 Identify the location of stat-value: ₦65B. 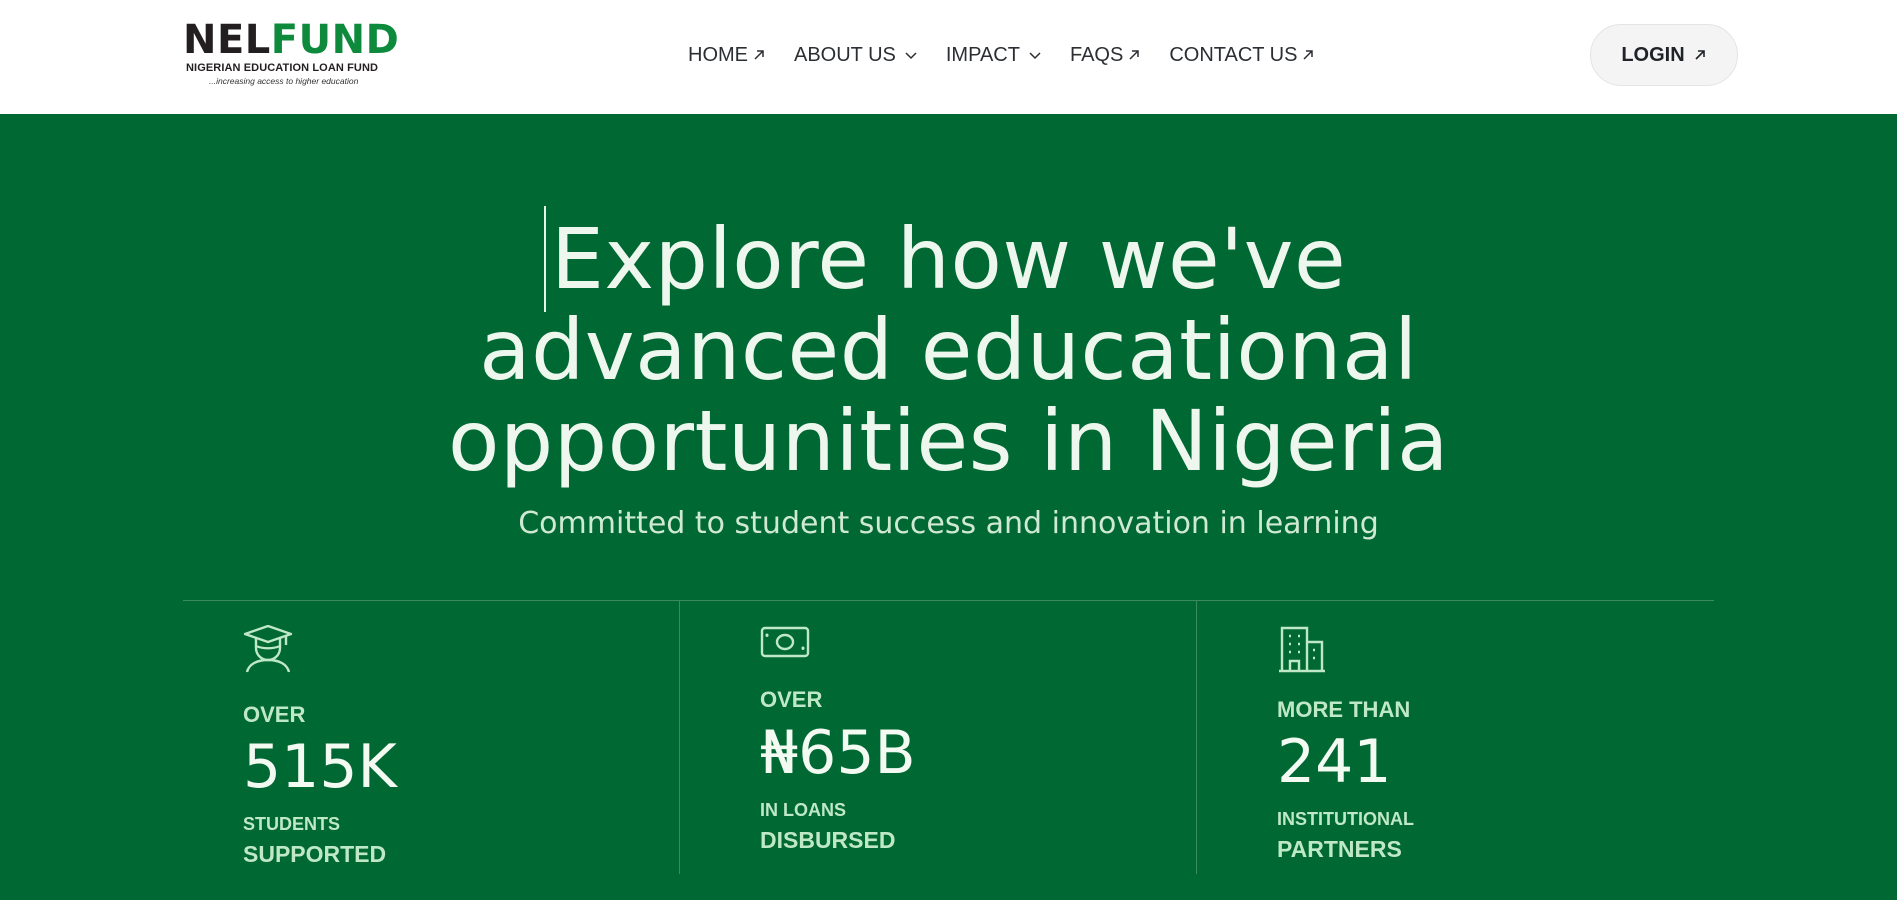
(838, 753).